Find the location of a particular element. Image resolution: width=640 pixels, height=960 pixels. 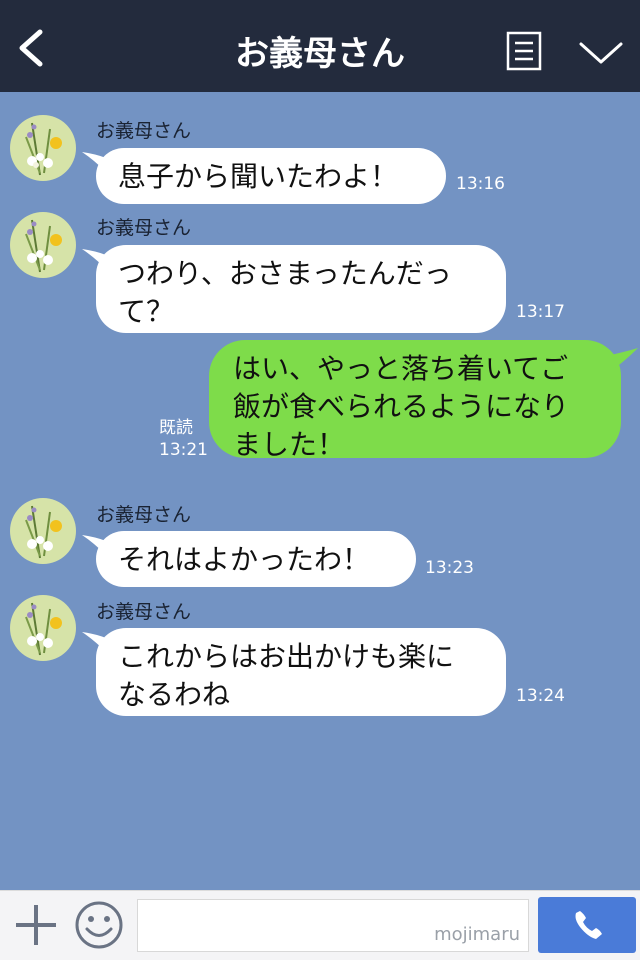

message-text-line: ました！ is located at coordinates (289, 444).